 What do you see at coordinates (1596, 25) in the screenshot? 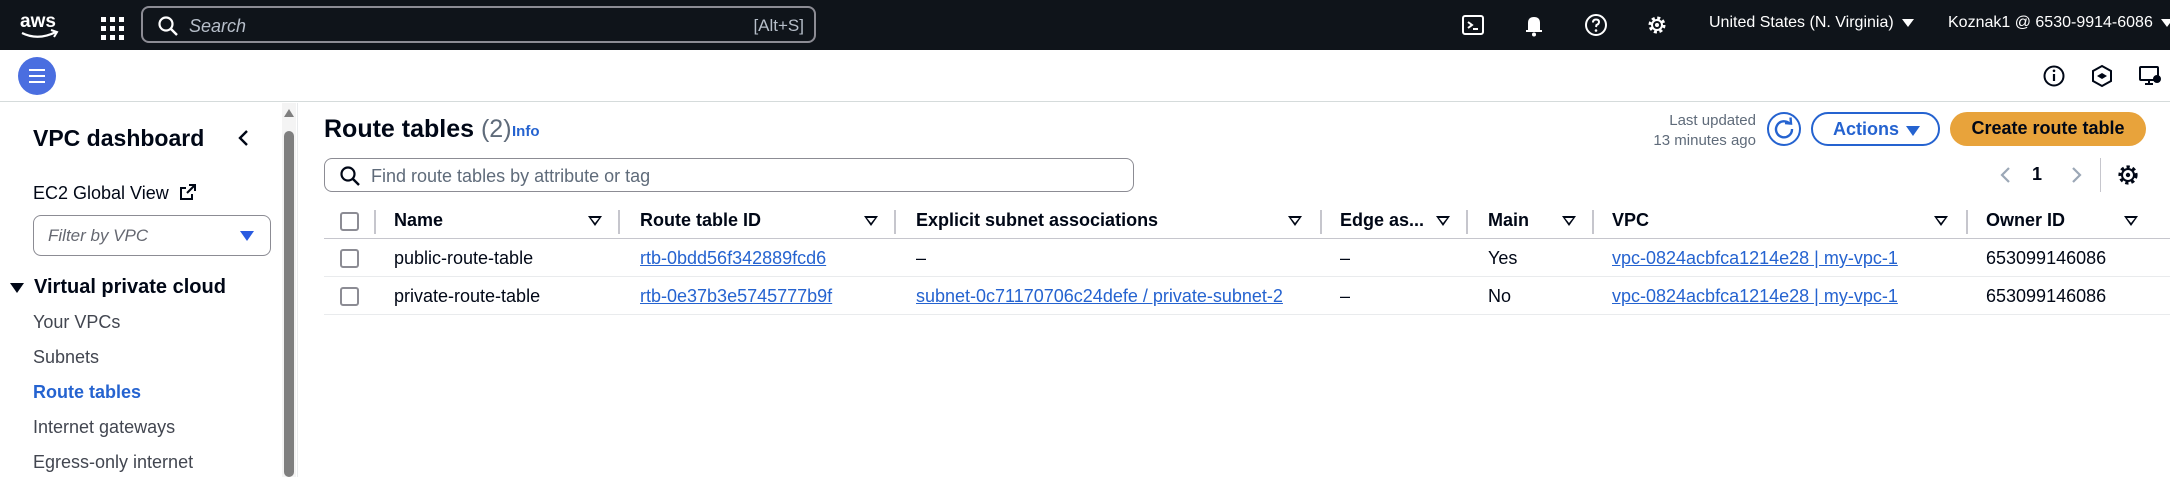
I see `help-icon` at bounding box center [1596, 25].